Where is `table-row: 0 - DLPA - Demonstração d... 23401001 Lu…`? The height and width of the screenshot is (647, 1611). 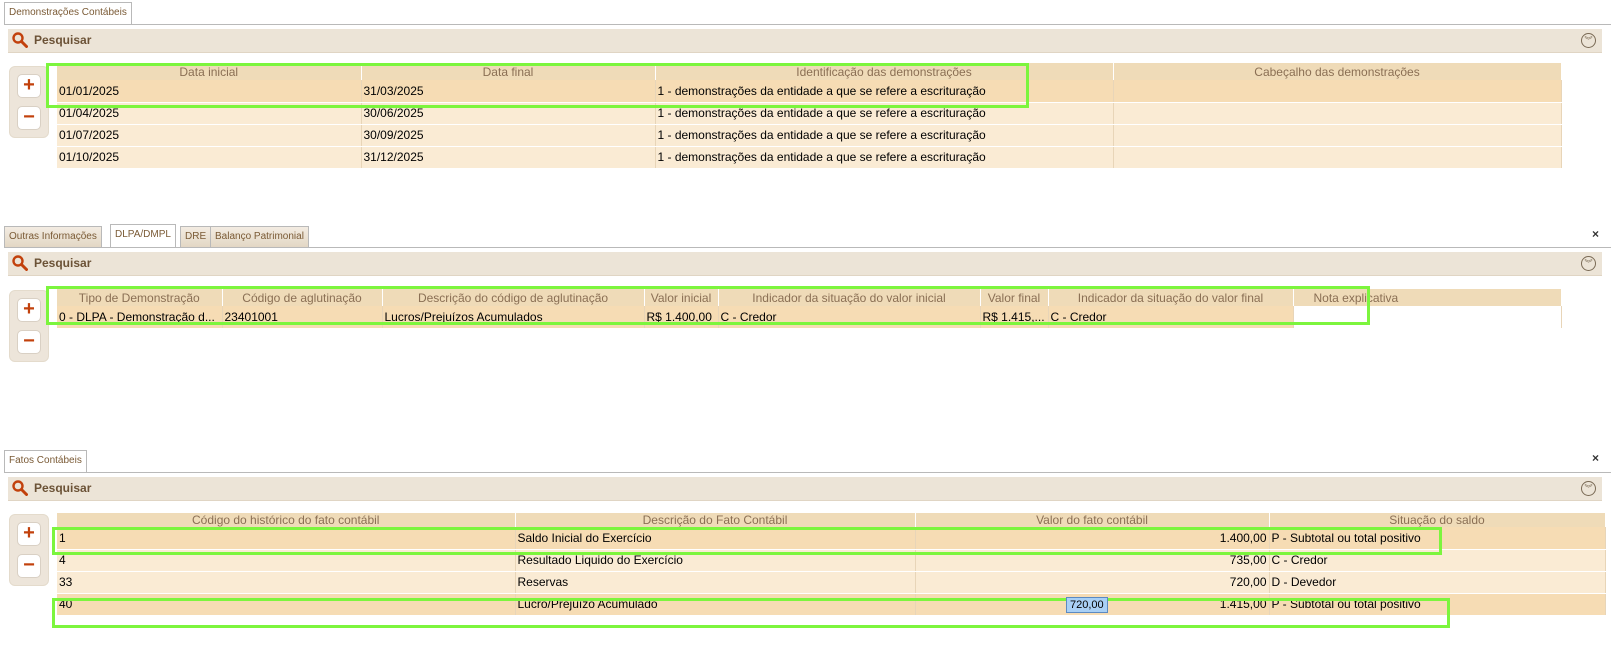 table-row: 0 - DLPA - Demonstração d... 23401001 Lu… is located at coordinates (809, 317).